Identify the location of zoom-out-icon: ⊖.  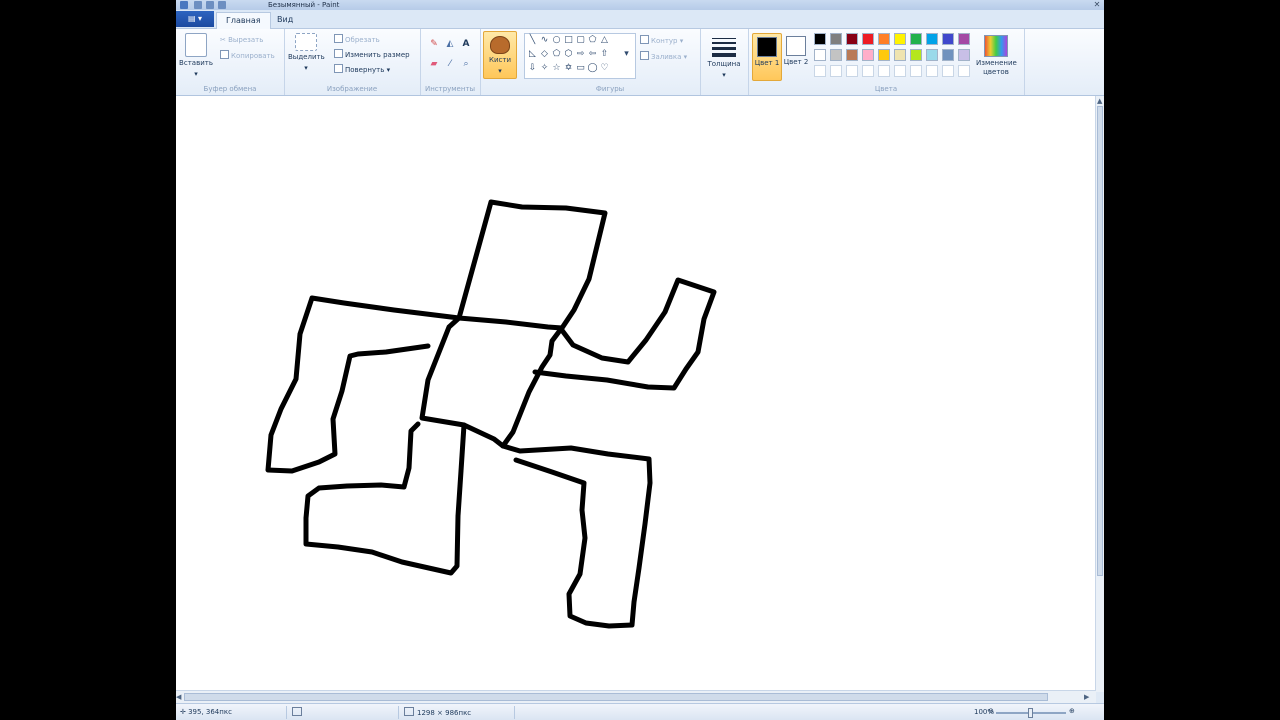
(991, 711).